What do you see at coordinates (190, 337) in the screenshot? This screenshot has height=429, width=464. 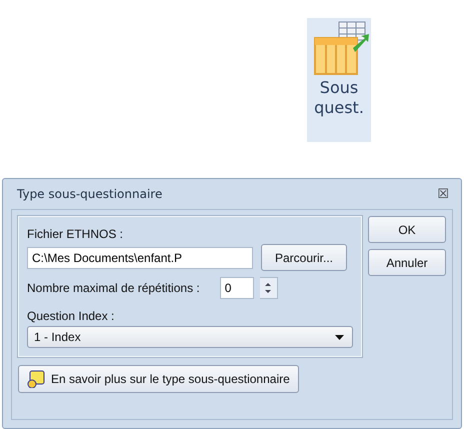 I see `index-dropdown: 1 - Index` at bounding box center [190, 337].